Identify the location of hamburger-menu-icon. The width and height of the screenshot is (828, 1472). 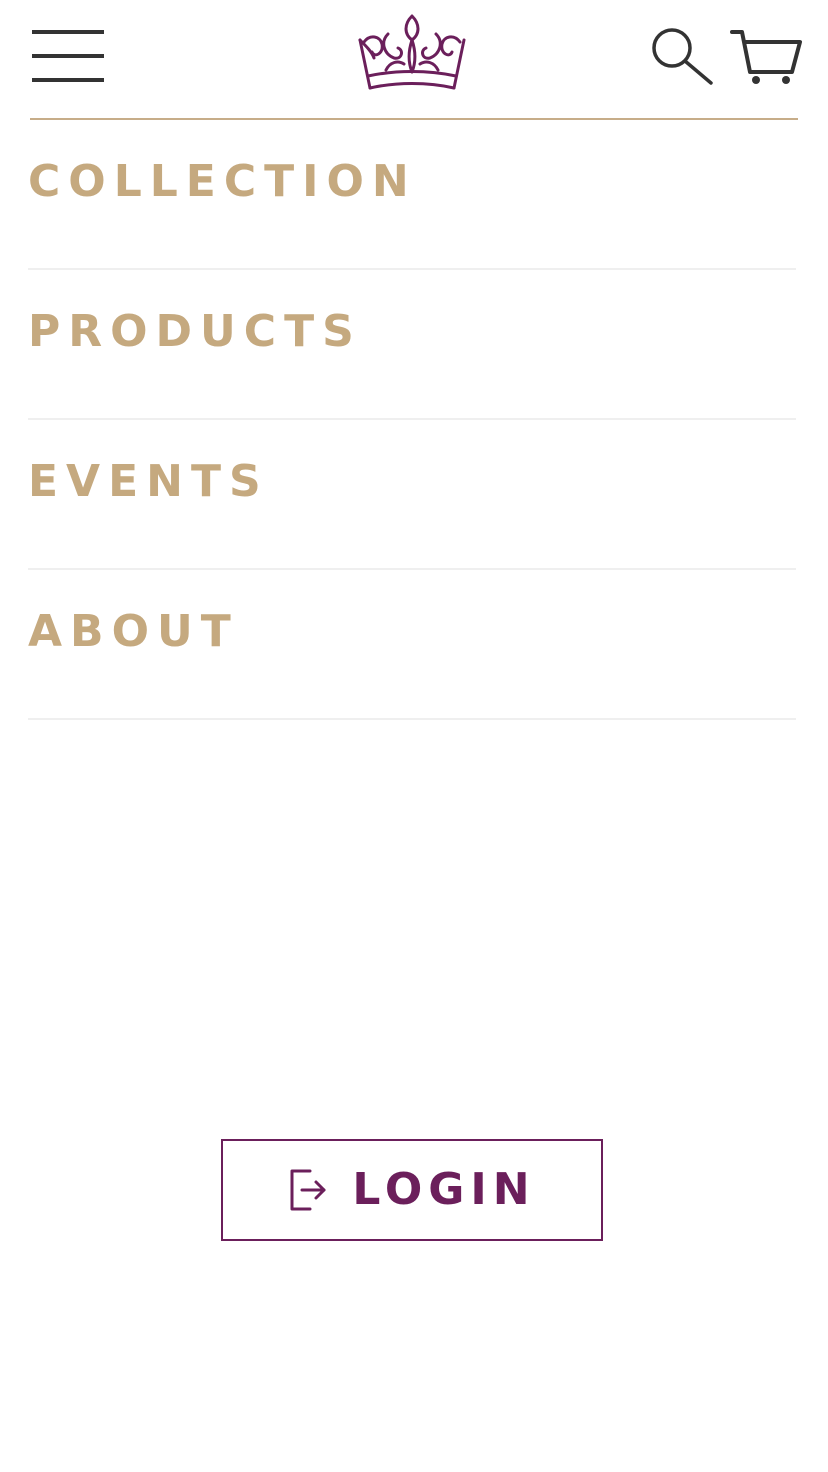
(68, 57).